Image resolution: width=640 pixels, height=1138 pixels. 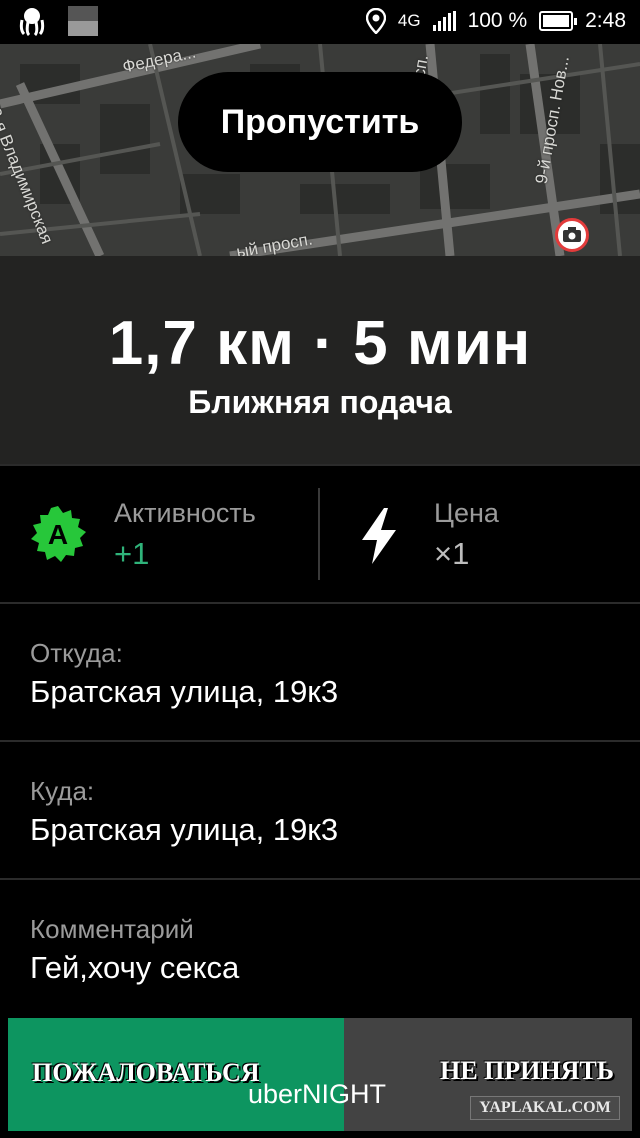 What do you see at coordinates (320, 22) in the screenshot?
I see `status-bar: 4G 100 % 2:48` at bounding box center [320, 22].